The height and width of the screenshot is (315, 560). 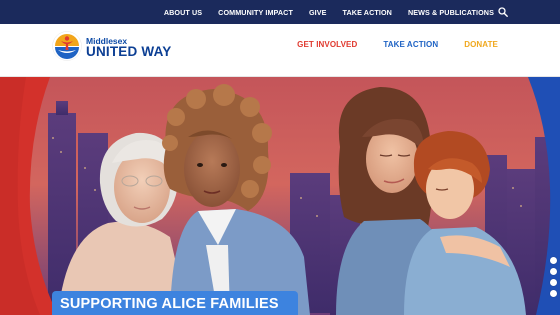 I want to click on nav-take-action: TAKE ACTION, so click(x=410, y=44).